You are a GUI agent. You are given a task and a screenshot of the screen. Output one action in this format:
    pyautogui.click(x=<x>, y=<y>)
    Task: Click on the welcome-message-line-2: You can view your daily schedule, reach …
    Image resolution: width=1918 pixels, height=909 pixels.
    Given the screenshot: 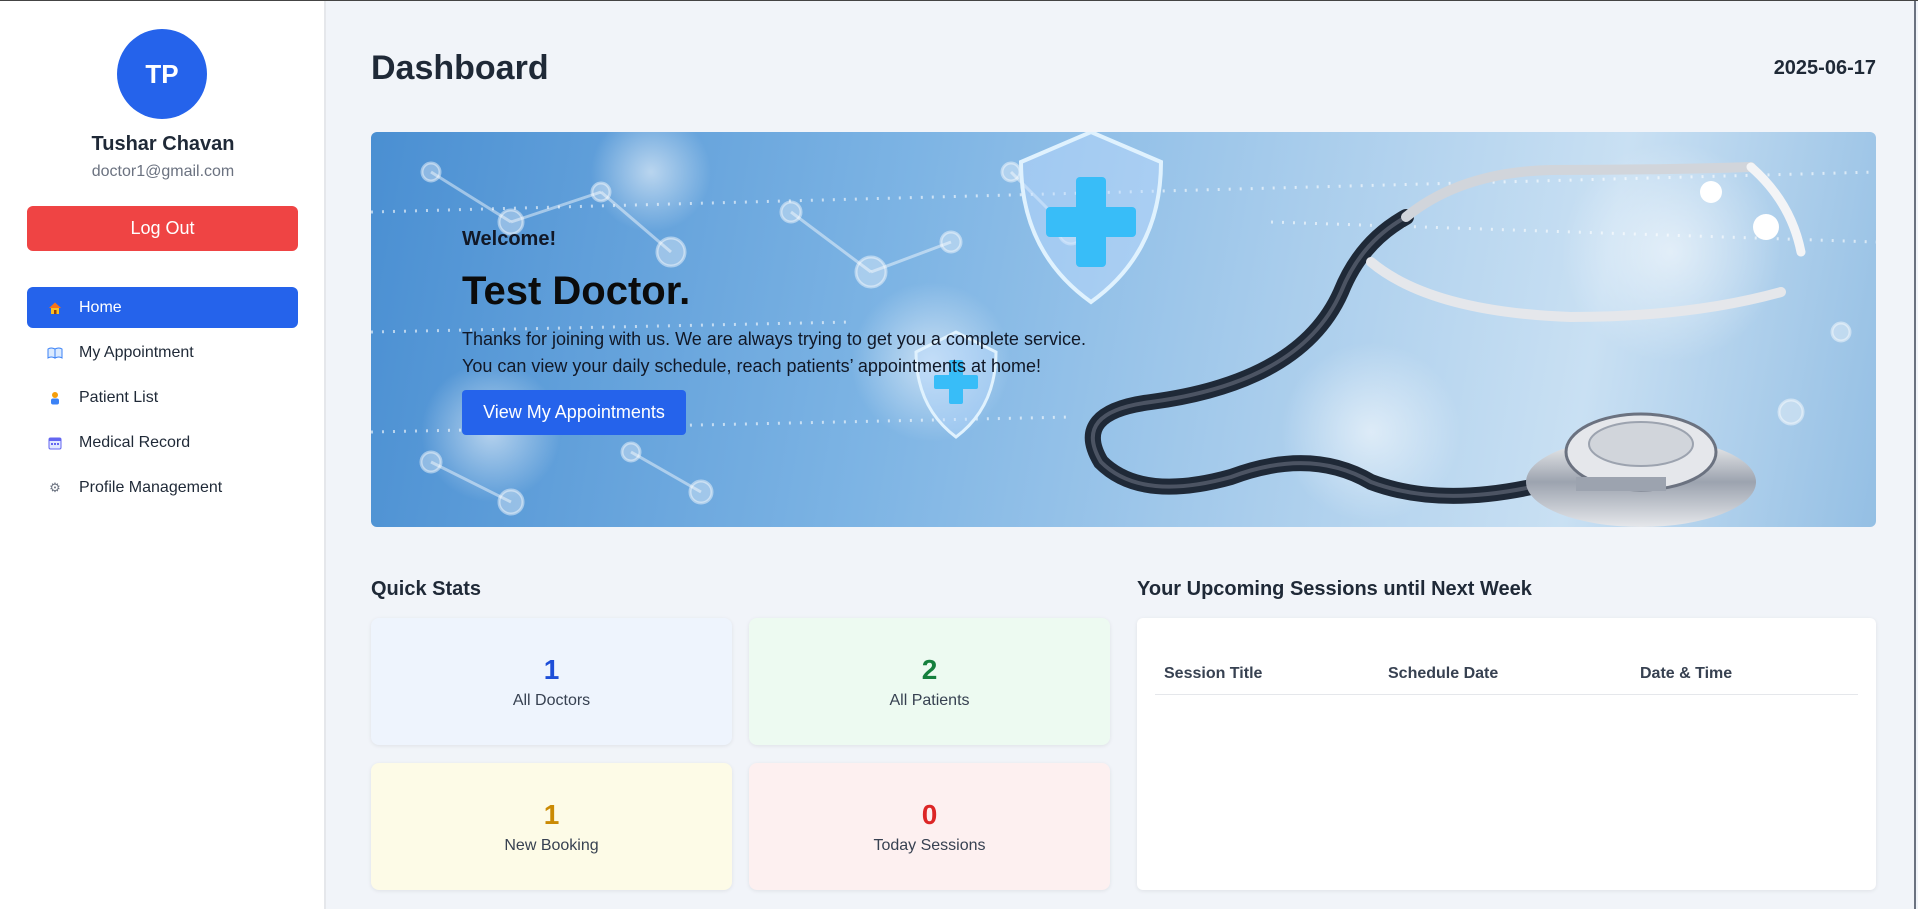 What is the action you would take?
    pyautogui.click(x=752, y=366)
    